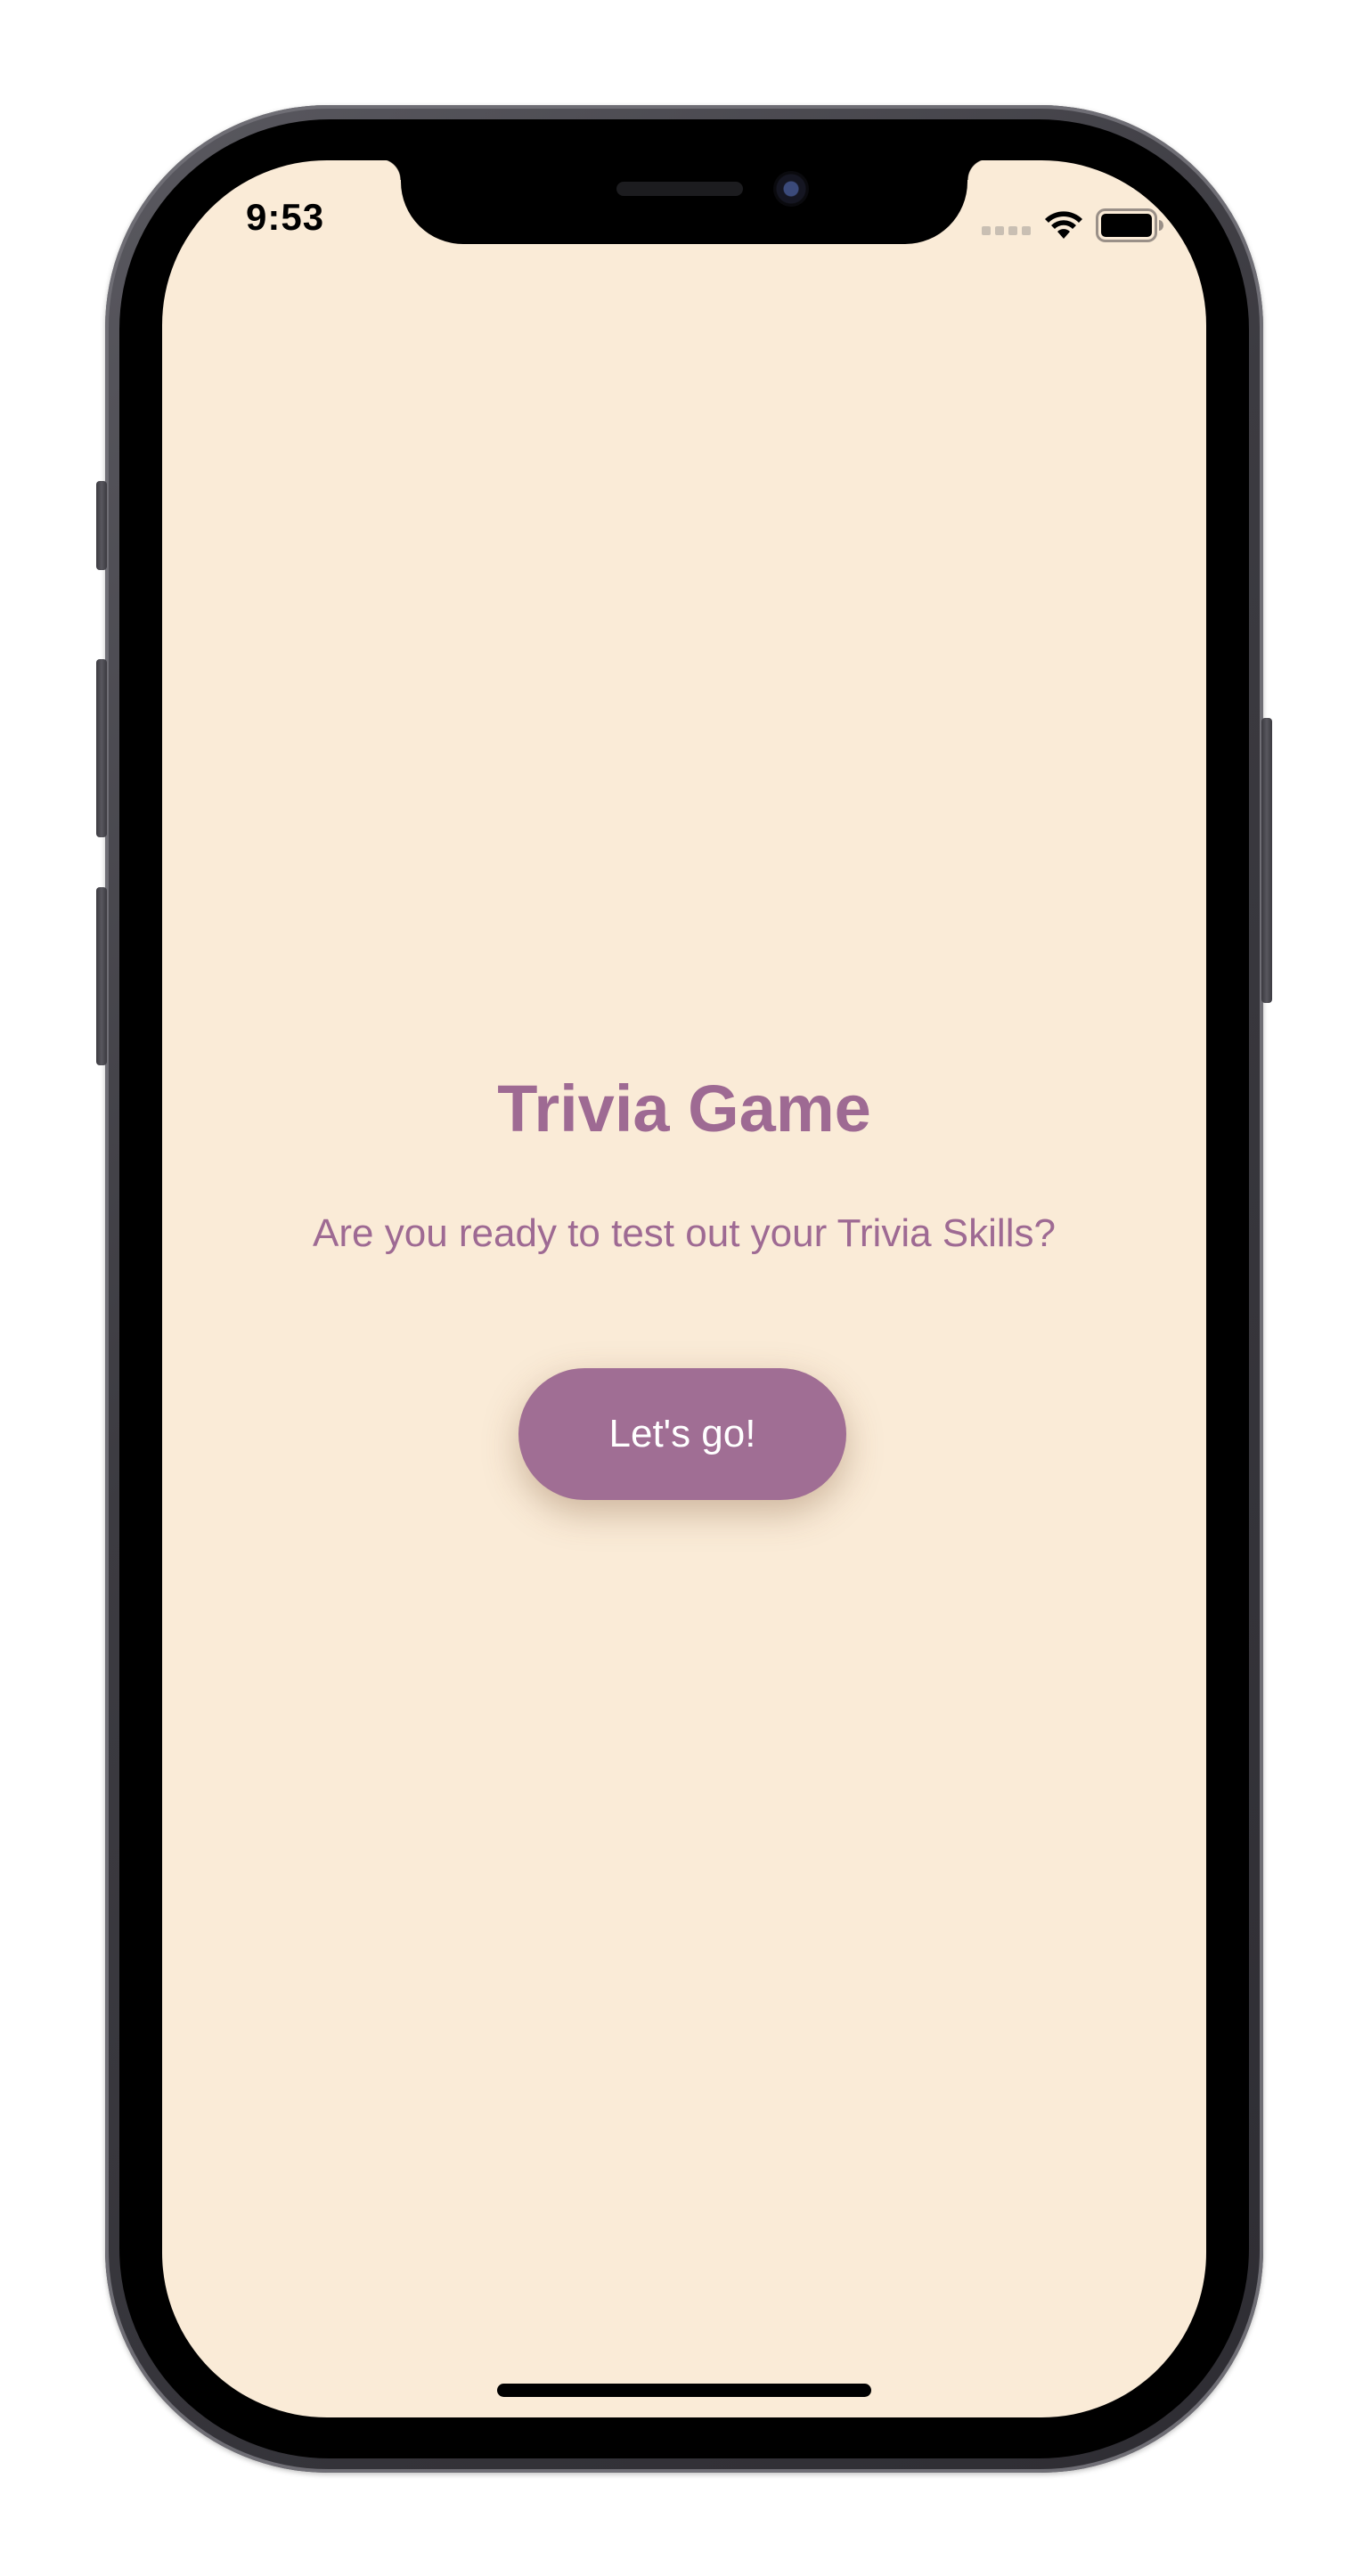 Image resolution: width=1363 pixels, height=2576 pixels. I want to click on wifi-icon, so click(1063, 225).